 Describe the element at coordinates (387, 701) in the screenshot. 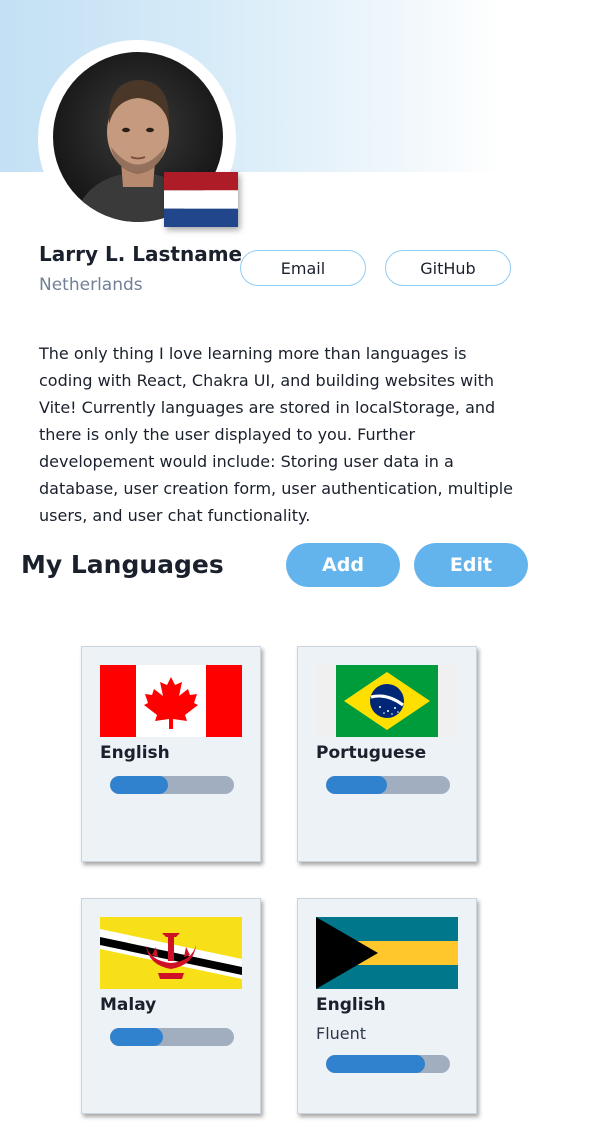

I see `brazil-flag-icon` at that location.